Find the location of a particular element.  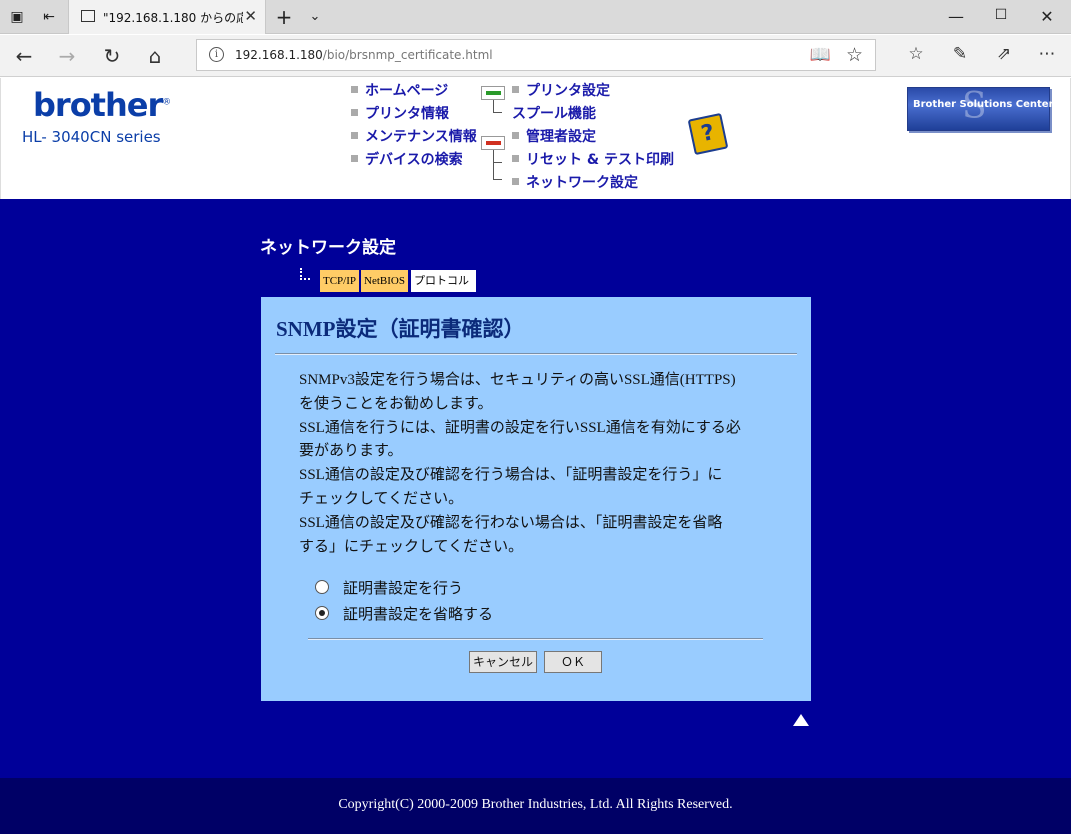

browser-tab: "192.168.1.180 からの応答 ✕ is located at coordinates (167, 17).